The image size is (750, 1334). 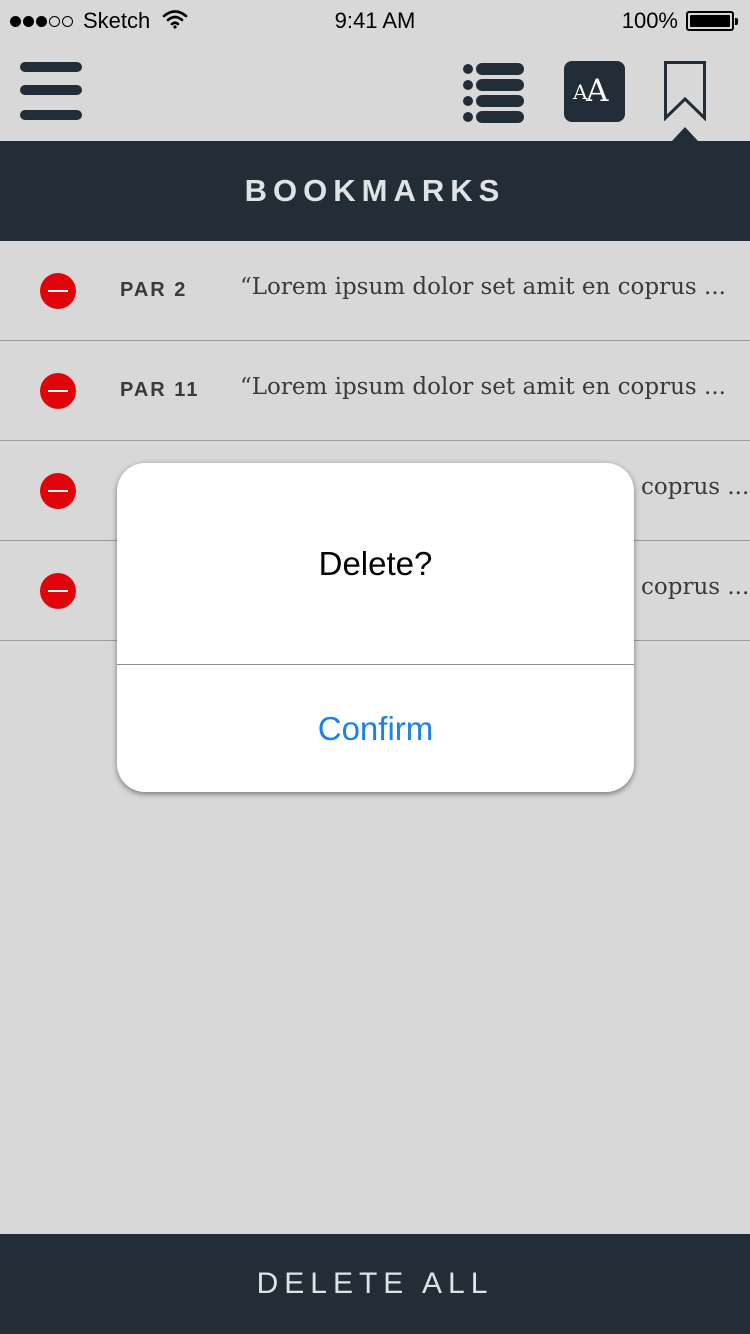 I want to click on hamburger-menu-icon, so click(x=51, y=91).